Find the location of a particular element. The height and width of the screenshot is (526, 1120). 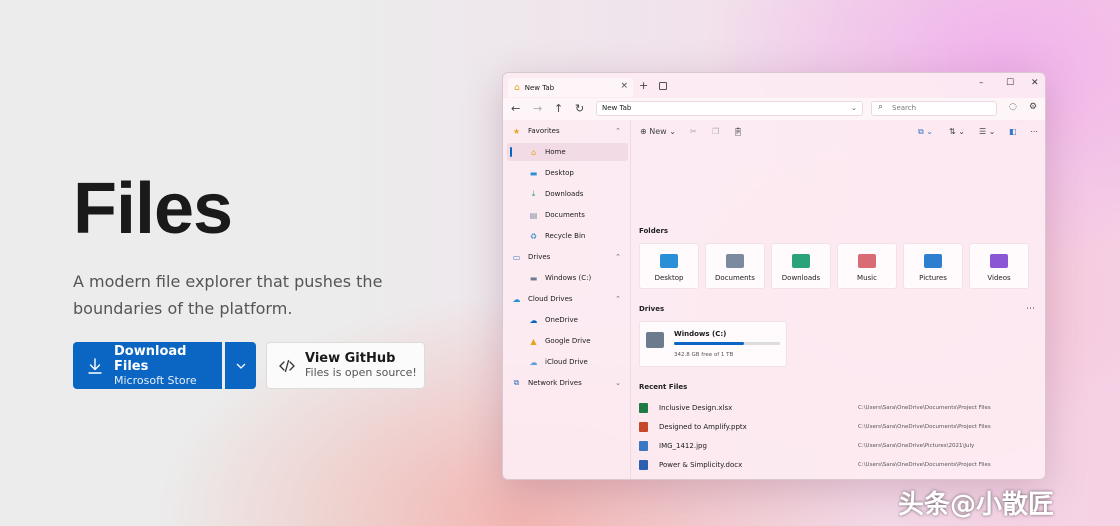

close-window-icon: ✕ is located at coordinates (1035, 83).